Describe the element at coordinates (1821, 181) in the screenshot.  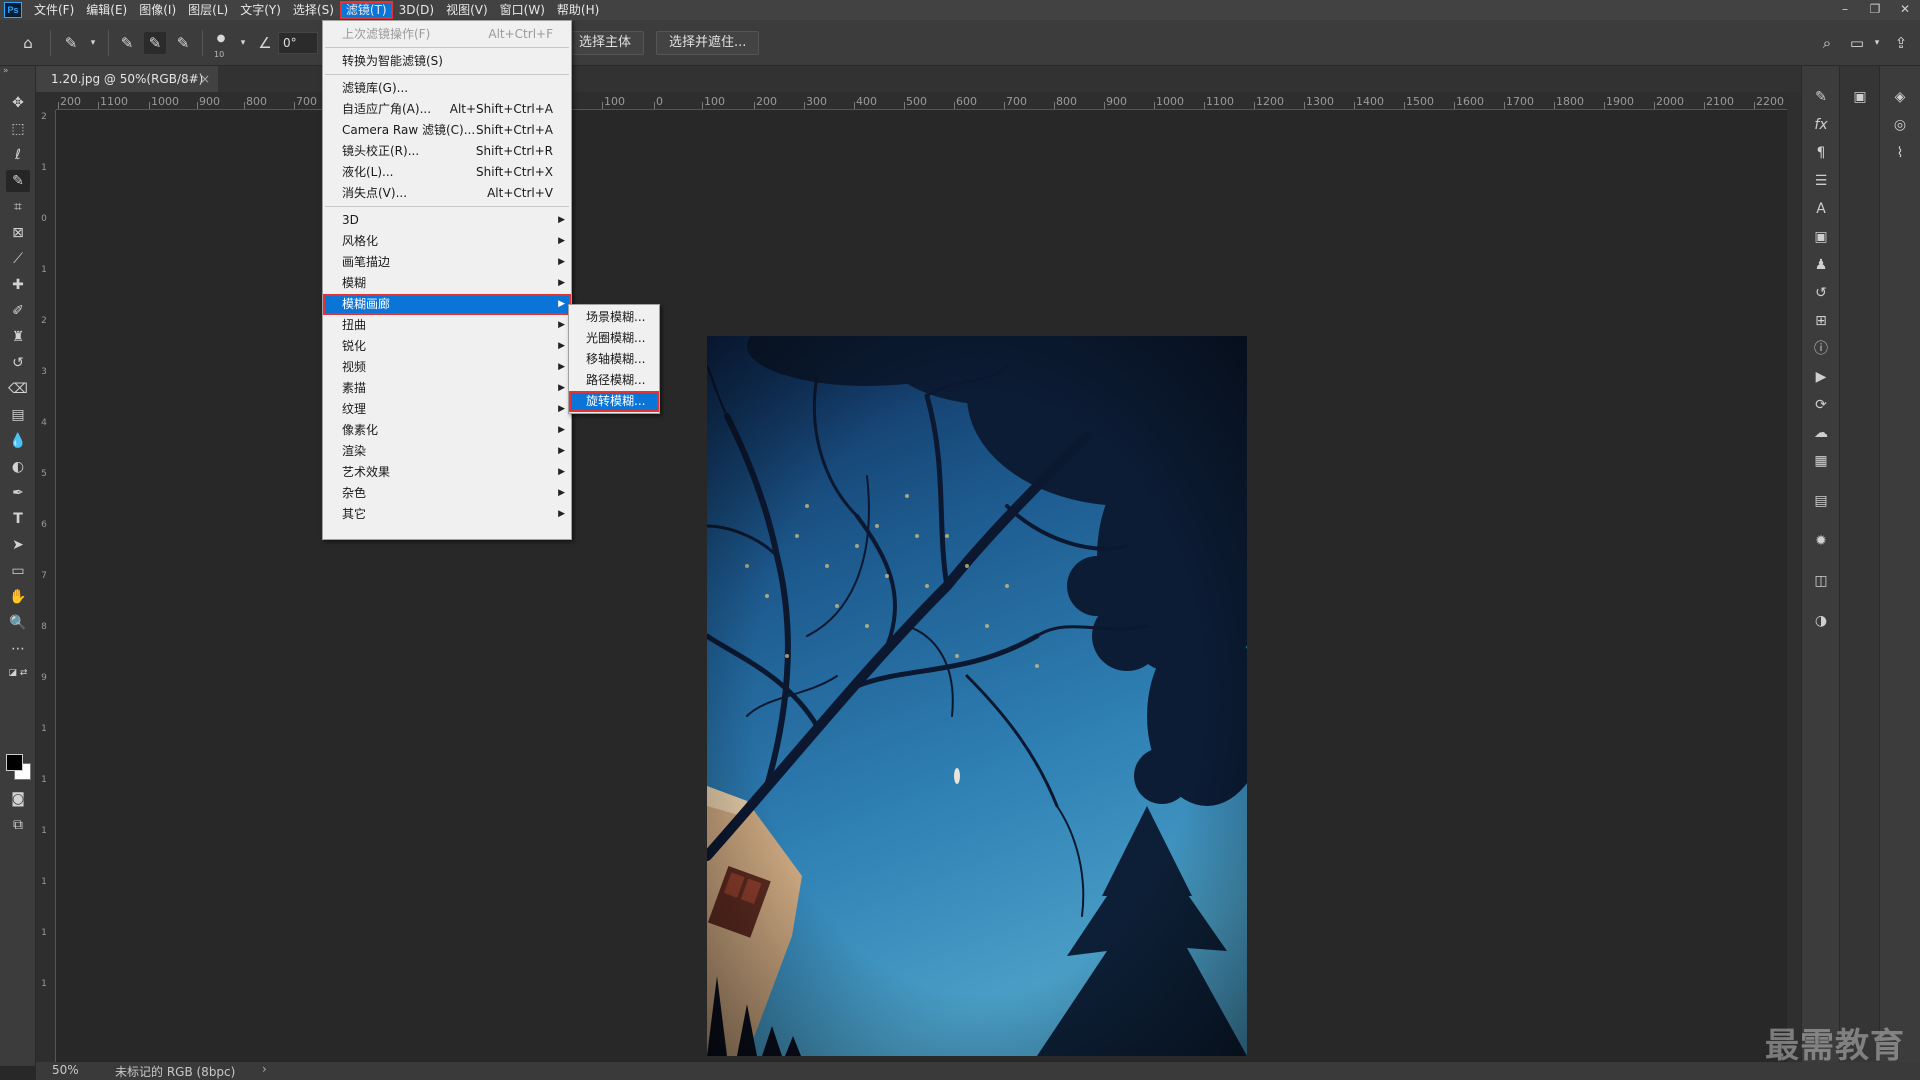
I see `adjustments-icon: ☰` at that location.